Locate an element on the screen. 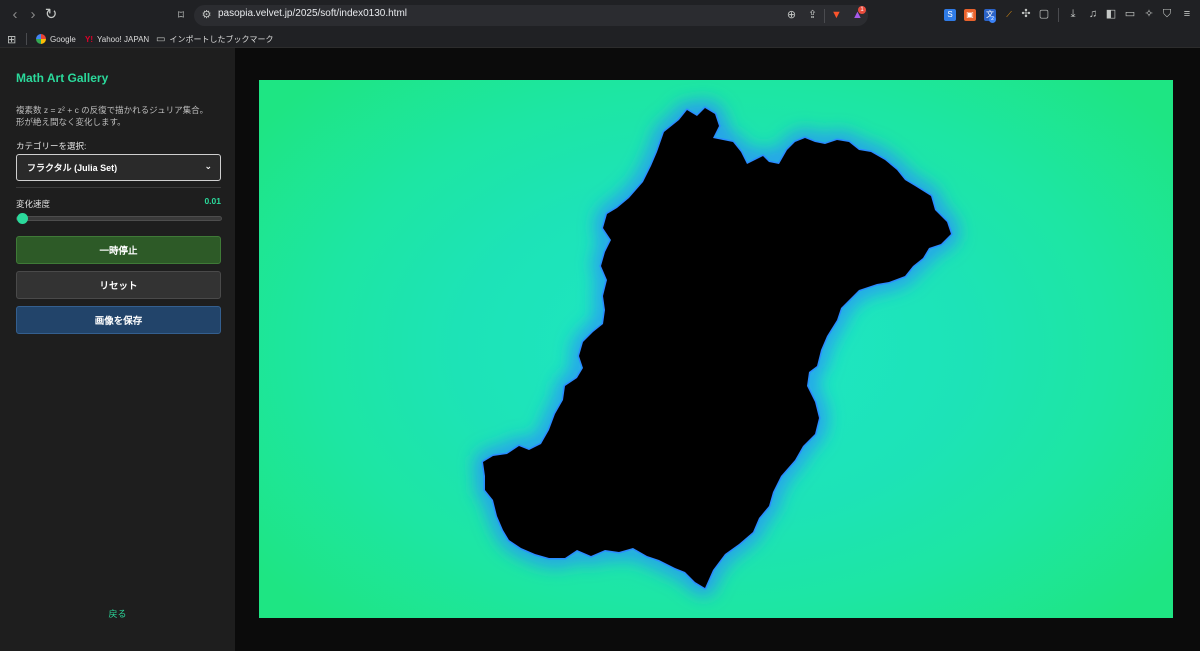  folder-icon: ▭ is located at coordinates (161, 39).